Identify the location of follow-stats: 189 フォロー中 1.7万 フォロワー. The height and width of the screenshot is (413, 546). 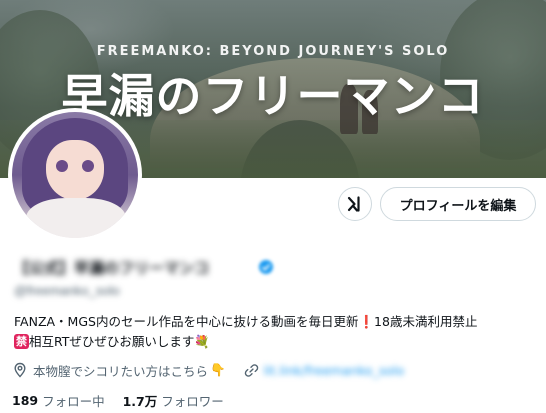
(118, 400).